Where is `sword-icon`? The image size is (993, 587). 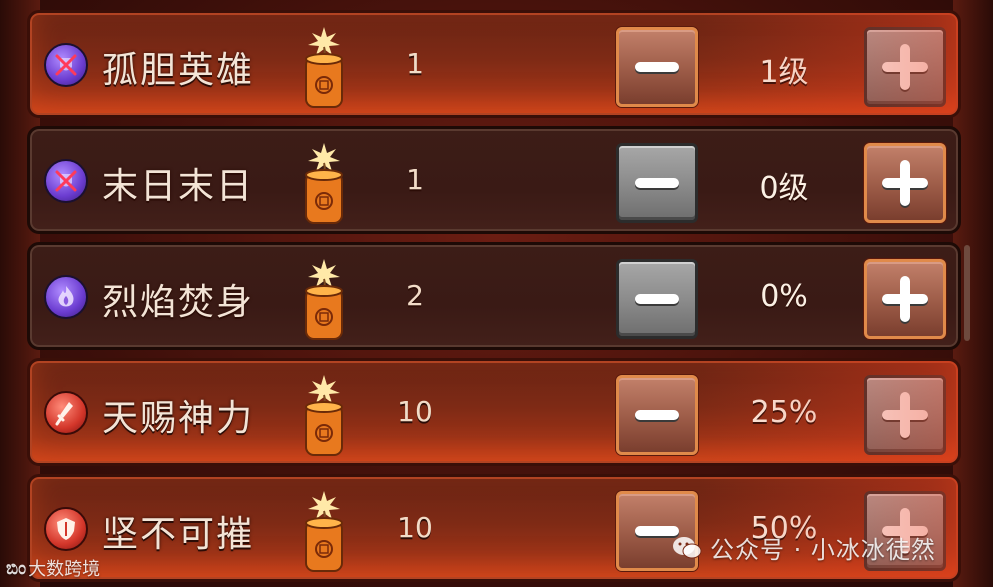
sword-icon is located at coordinates (66, 413).